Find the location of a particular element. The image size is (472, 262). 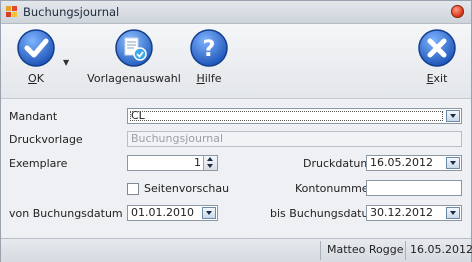

von-buchungsdatum-dropdown-icon is located at coordinates (209, 213).